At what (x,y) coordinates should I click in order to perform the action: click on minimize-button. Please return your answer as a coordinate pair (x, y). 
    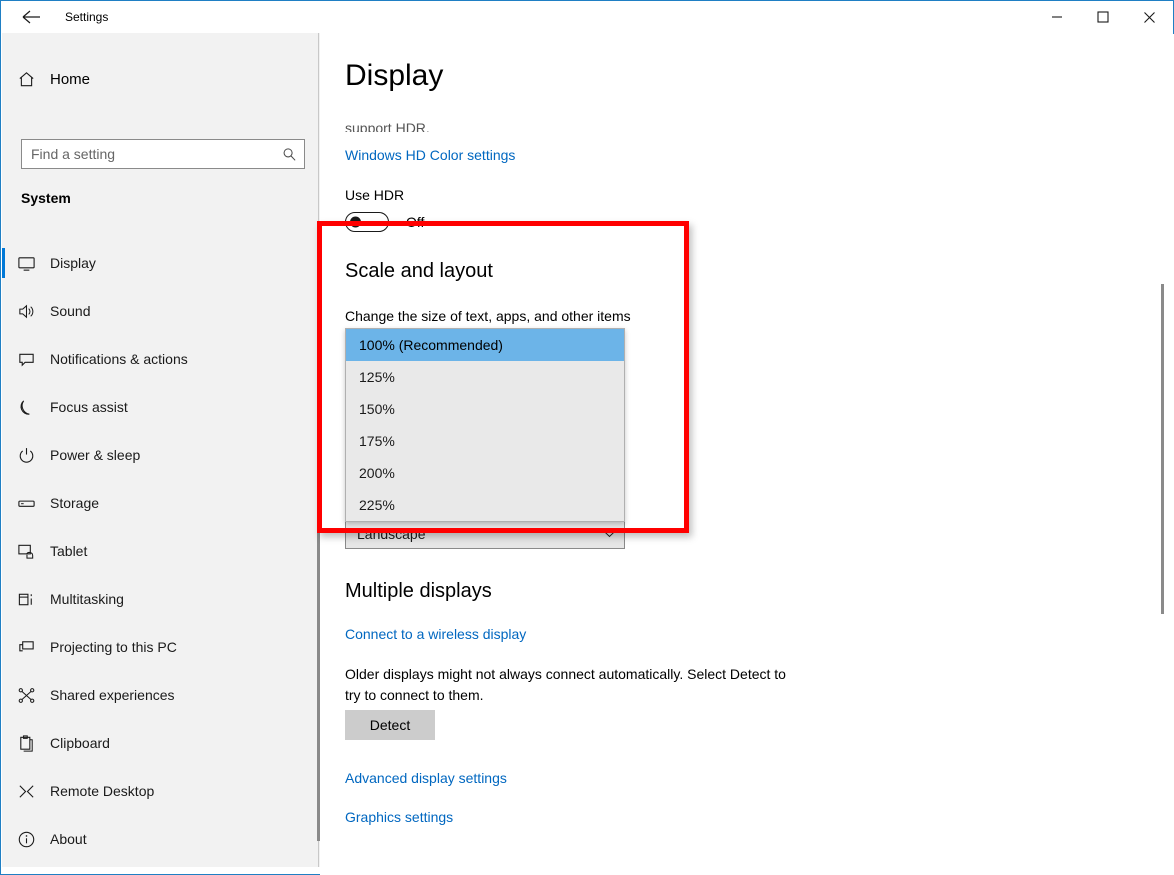
    Looking at the image, I should click on (1057, 17).